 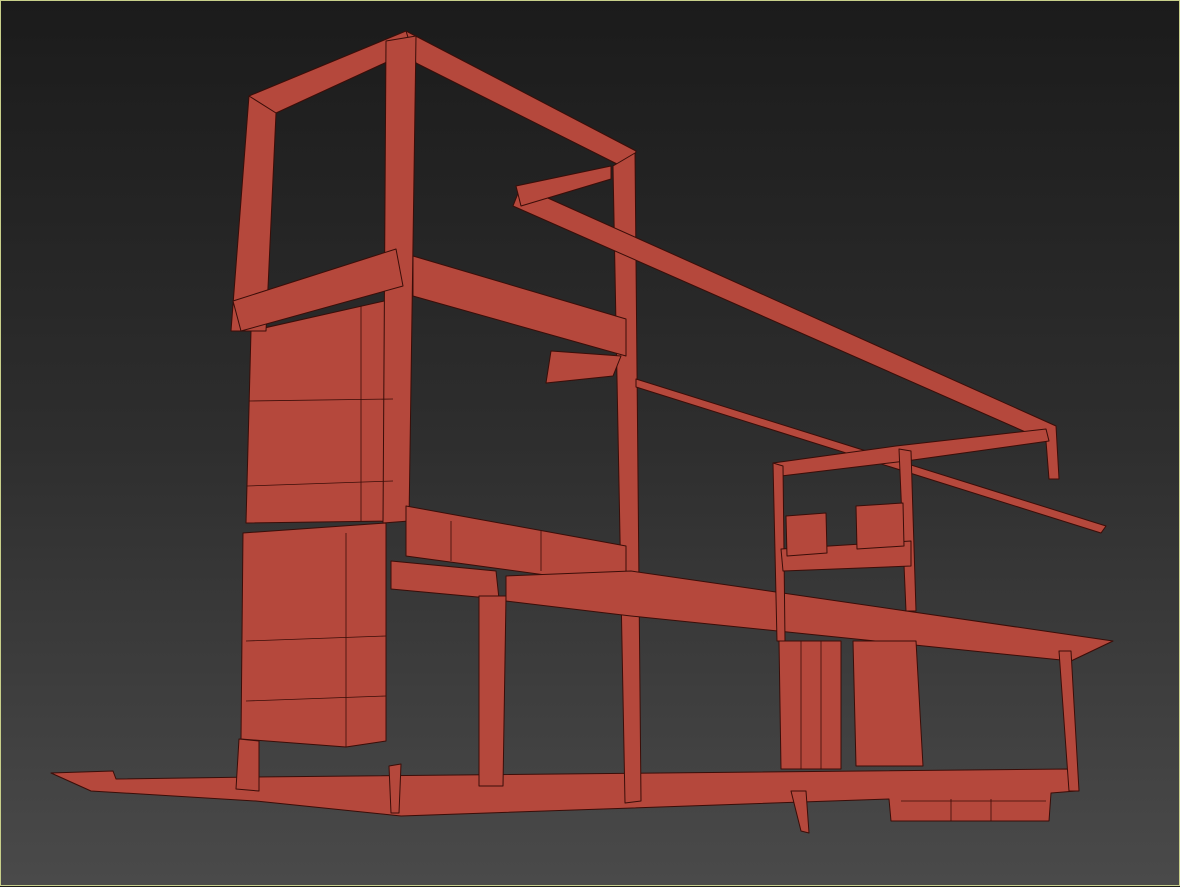 What do you see at coordinates (492, 691) in the screenshot?
I see `mid-column` at bounding box center [492, 691].